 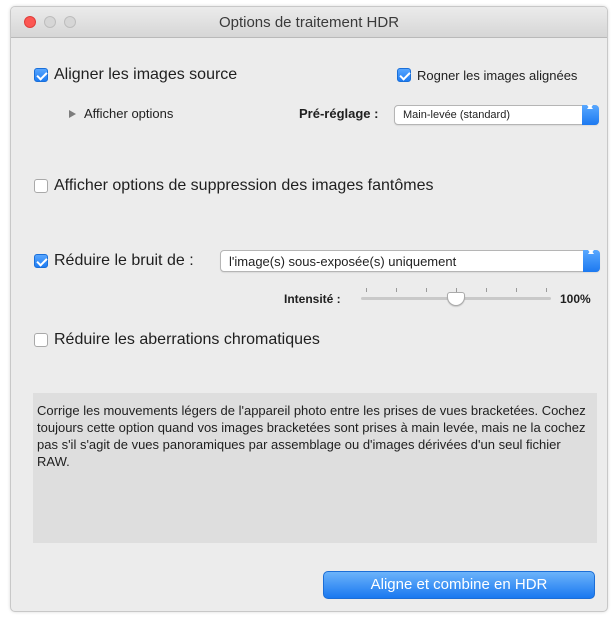 I want to click on preset-label: Pré-réglage :, so click(x=339, y=113).